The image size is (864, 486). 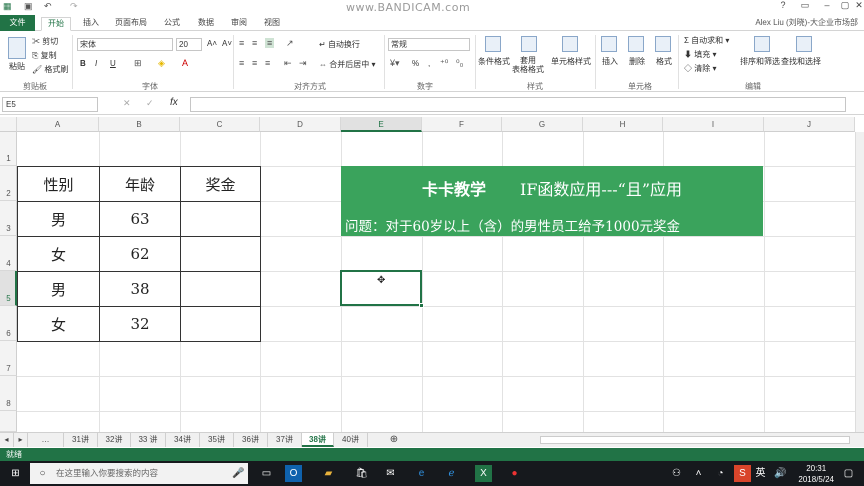 What do you see at coordinates (347, 64) in the screenshot?
I see `merge-center-button: ⇔ 合并后居中 ▾` at bounding box center [347, 64].